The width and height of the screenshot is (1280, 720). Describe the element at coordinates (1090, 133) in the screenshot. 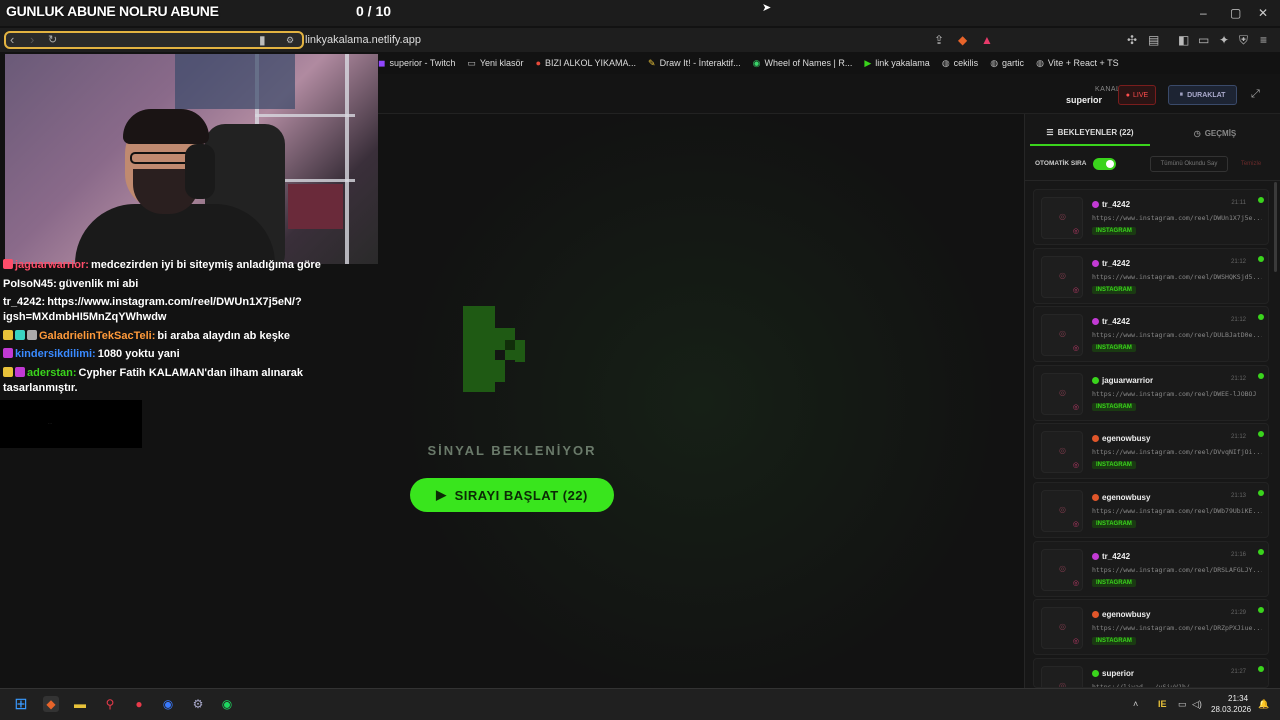

I see `tab-waiting: ☰ BEKLEYENLER (22)` at that location.